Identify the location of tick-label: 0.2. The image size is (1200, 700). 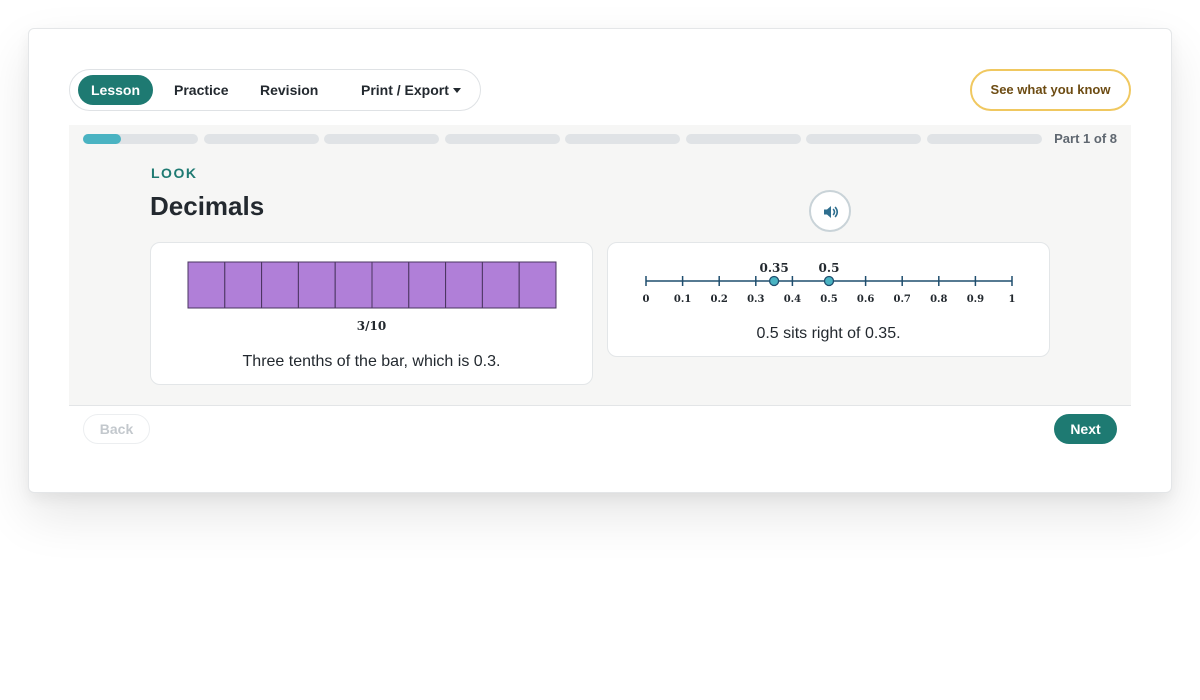
(718, 299).